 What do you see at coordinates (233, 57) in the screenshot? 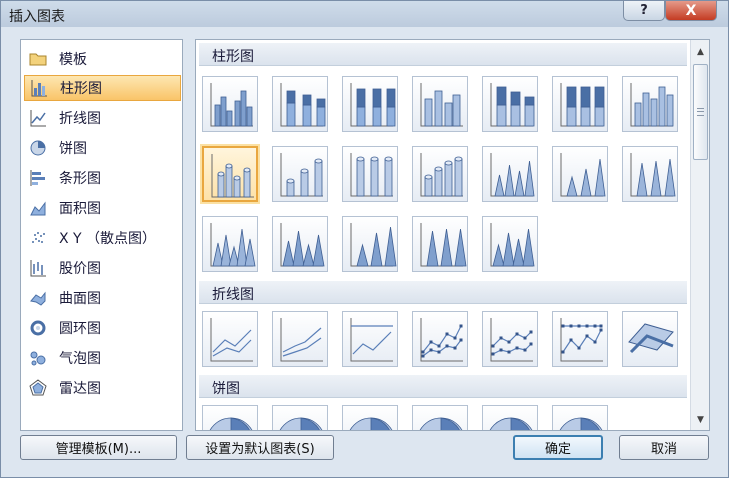
I see `section-title: 柱形图` at bounding box center [233, 57].